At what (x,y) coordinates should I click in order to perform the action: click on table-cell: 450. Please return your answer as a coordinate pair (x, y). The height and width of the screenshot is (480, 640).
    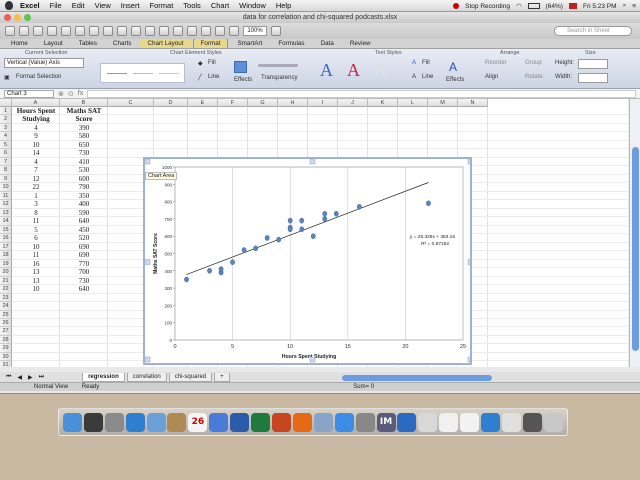
    Looking at the image, I should click on (84, 230).